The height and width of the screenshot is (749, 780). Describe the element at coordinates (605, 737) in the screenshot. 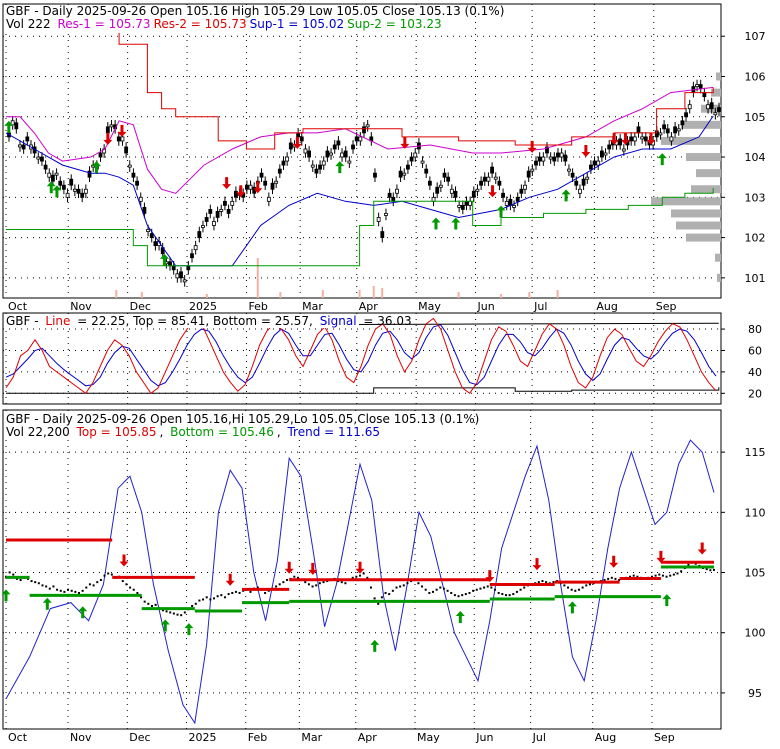

I see `x-tick-label: Aug` at that location.